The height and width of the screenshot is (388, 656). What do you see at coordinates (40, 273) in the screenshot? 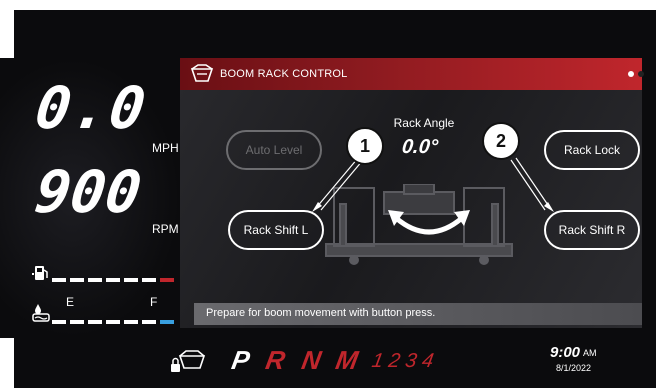
I see `fuel-icon` at bounding box center [40, 273].